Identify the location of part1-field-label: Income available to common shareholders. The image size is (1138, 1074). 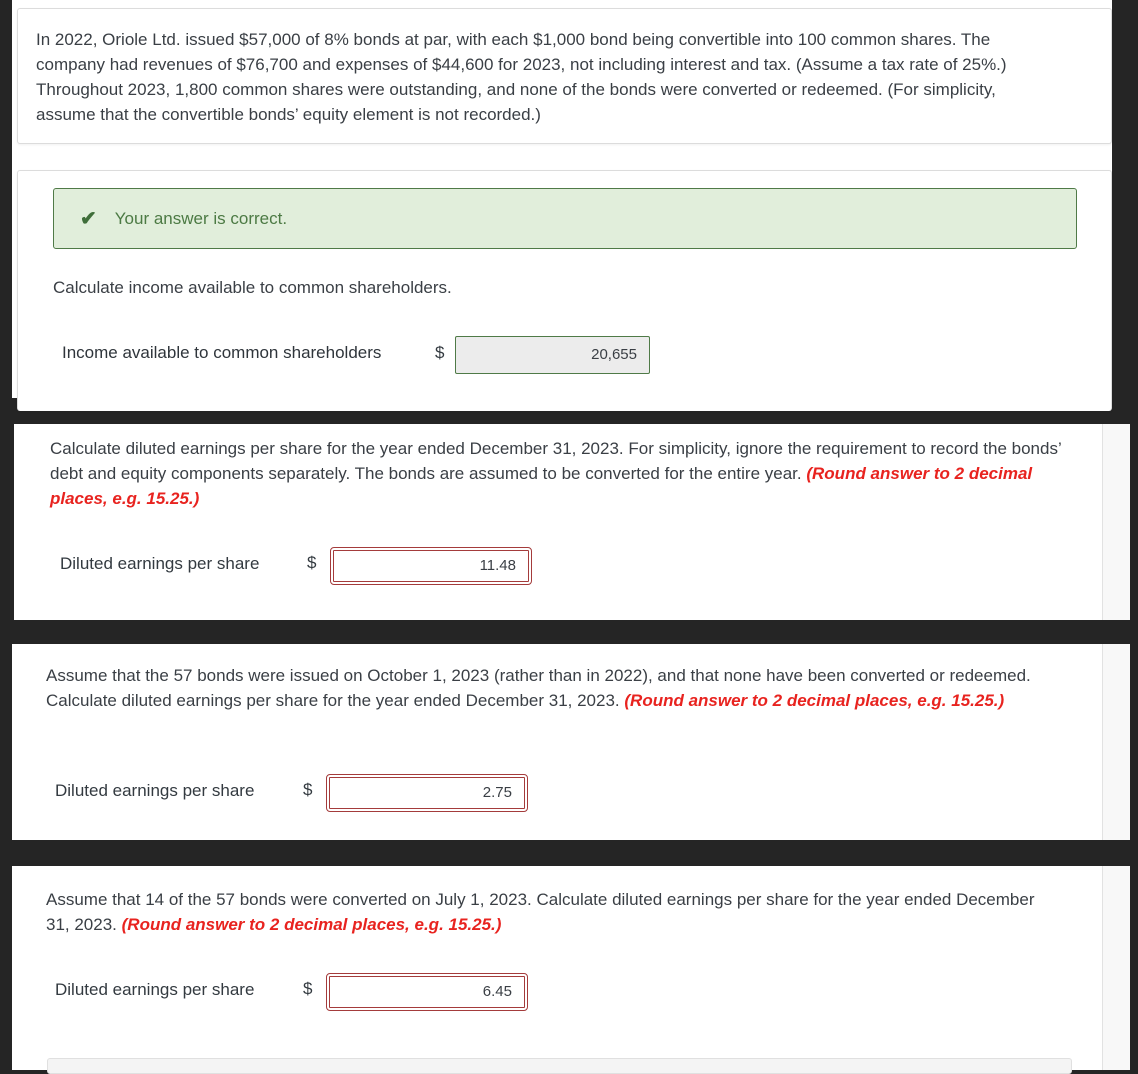
(222, 352).